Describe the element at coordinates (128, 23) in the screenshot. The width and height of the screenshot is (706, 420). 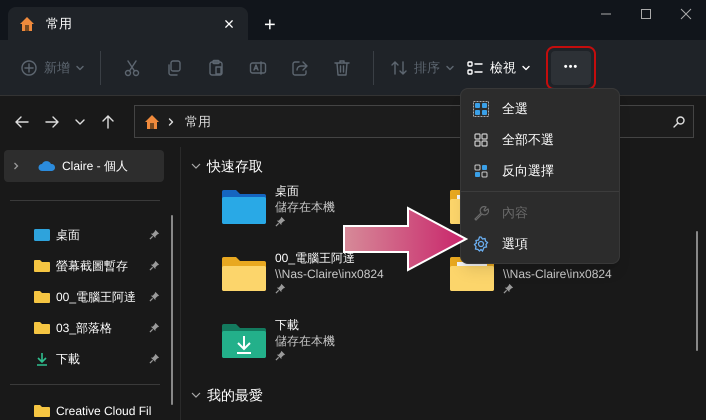
I see `tab: 常用 ×` at that location.